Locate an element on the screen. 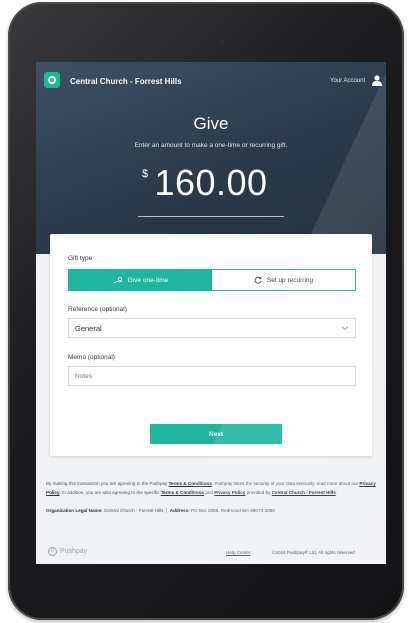 Image resolution: width=409 pixels, height=623 pixels. terms-link: Terms & Conditions is located at coordinates (190, 483).